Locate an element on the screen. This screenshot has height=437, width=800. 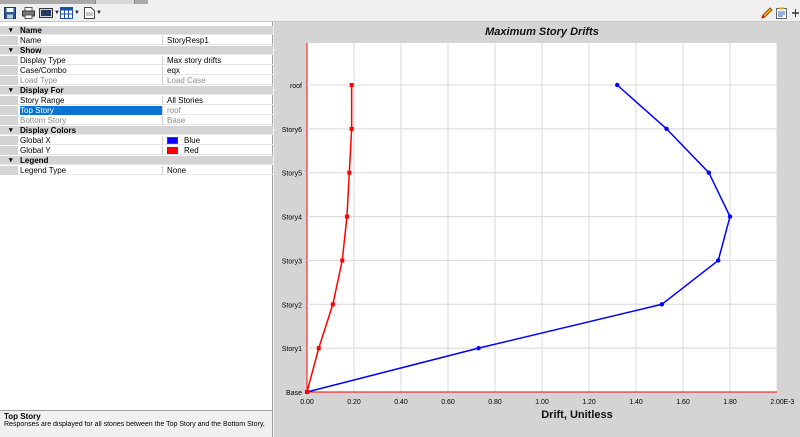
x-tick-label: 1.00 is located at coordinates (542, 402).